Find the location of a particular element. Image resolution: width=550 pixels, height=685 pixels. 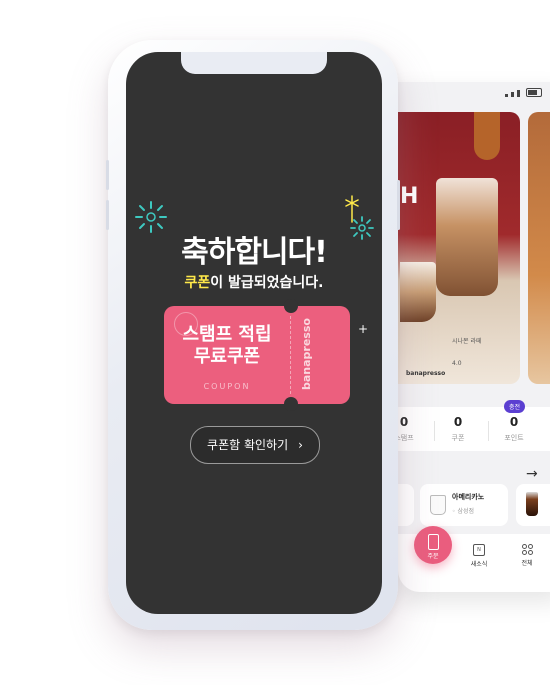

stat-label: 스탬프 is located at coordinates (406, 438).